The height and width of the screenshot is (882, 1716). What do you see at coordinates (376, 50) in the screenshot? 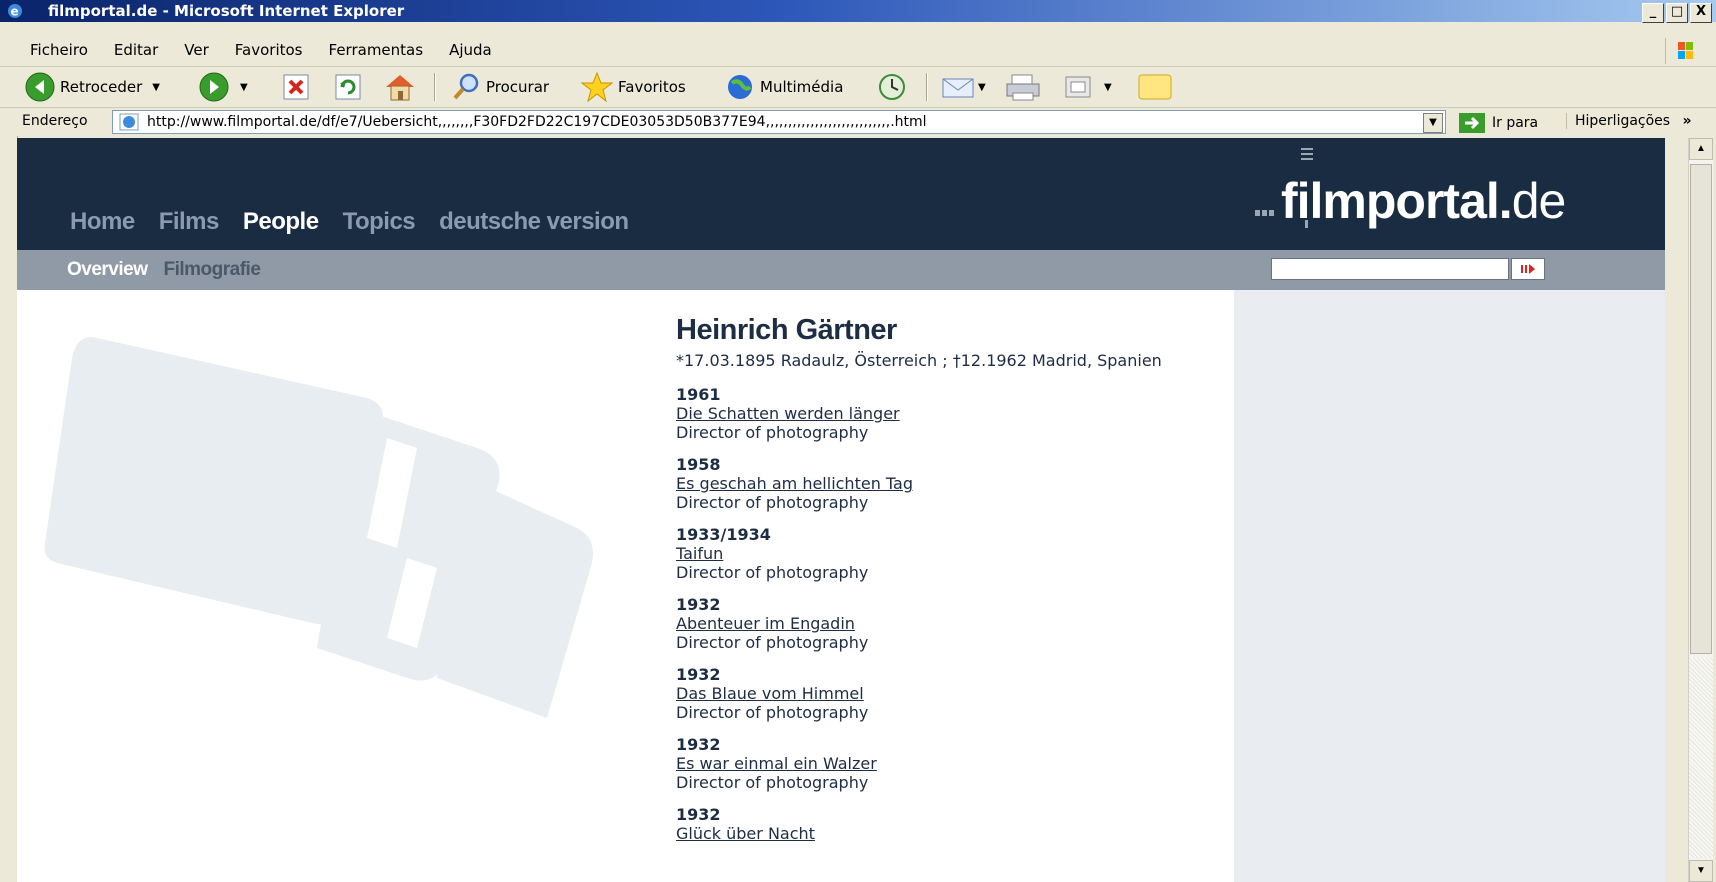
I see `menu-tools: Ferramentas` at bounding box center [376, 50].